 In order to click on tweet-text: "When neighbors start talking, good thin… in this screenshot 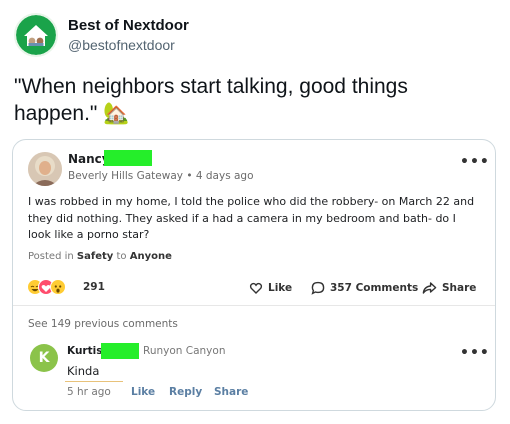, I will do `click(249, 100)`.